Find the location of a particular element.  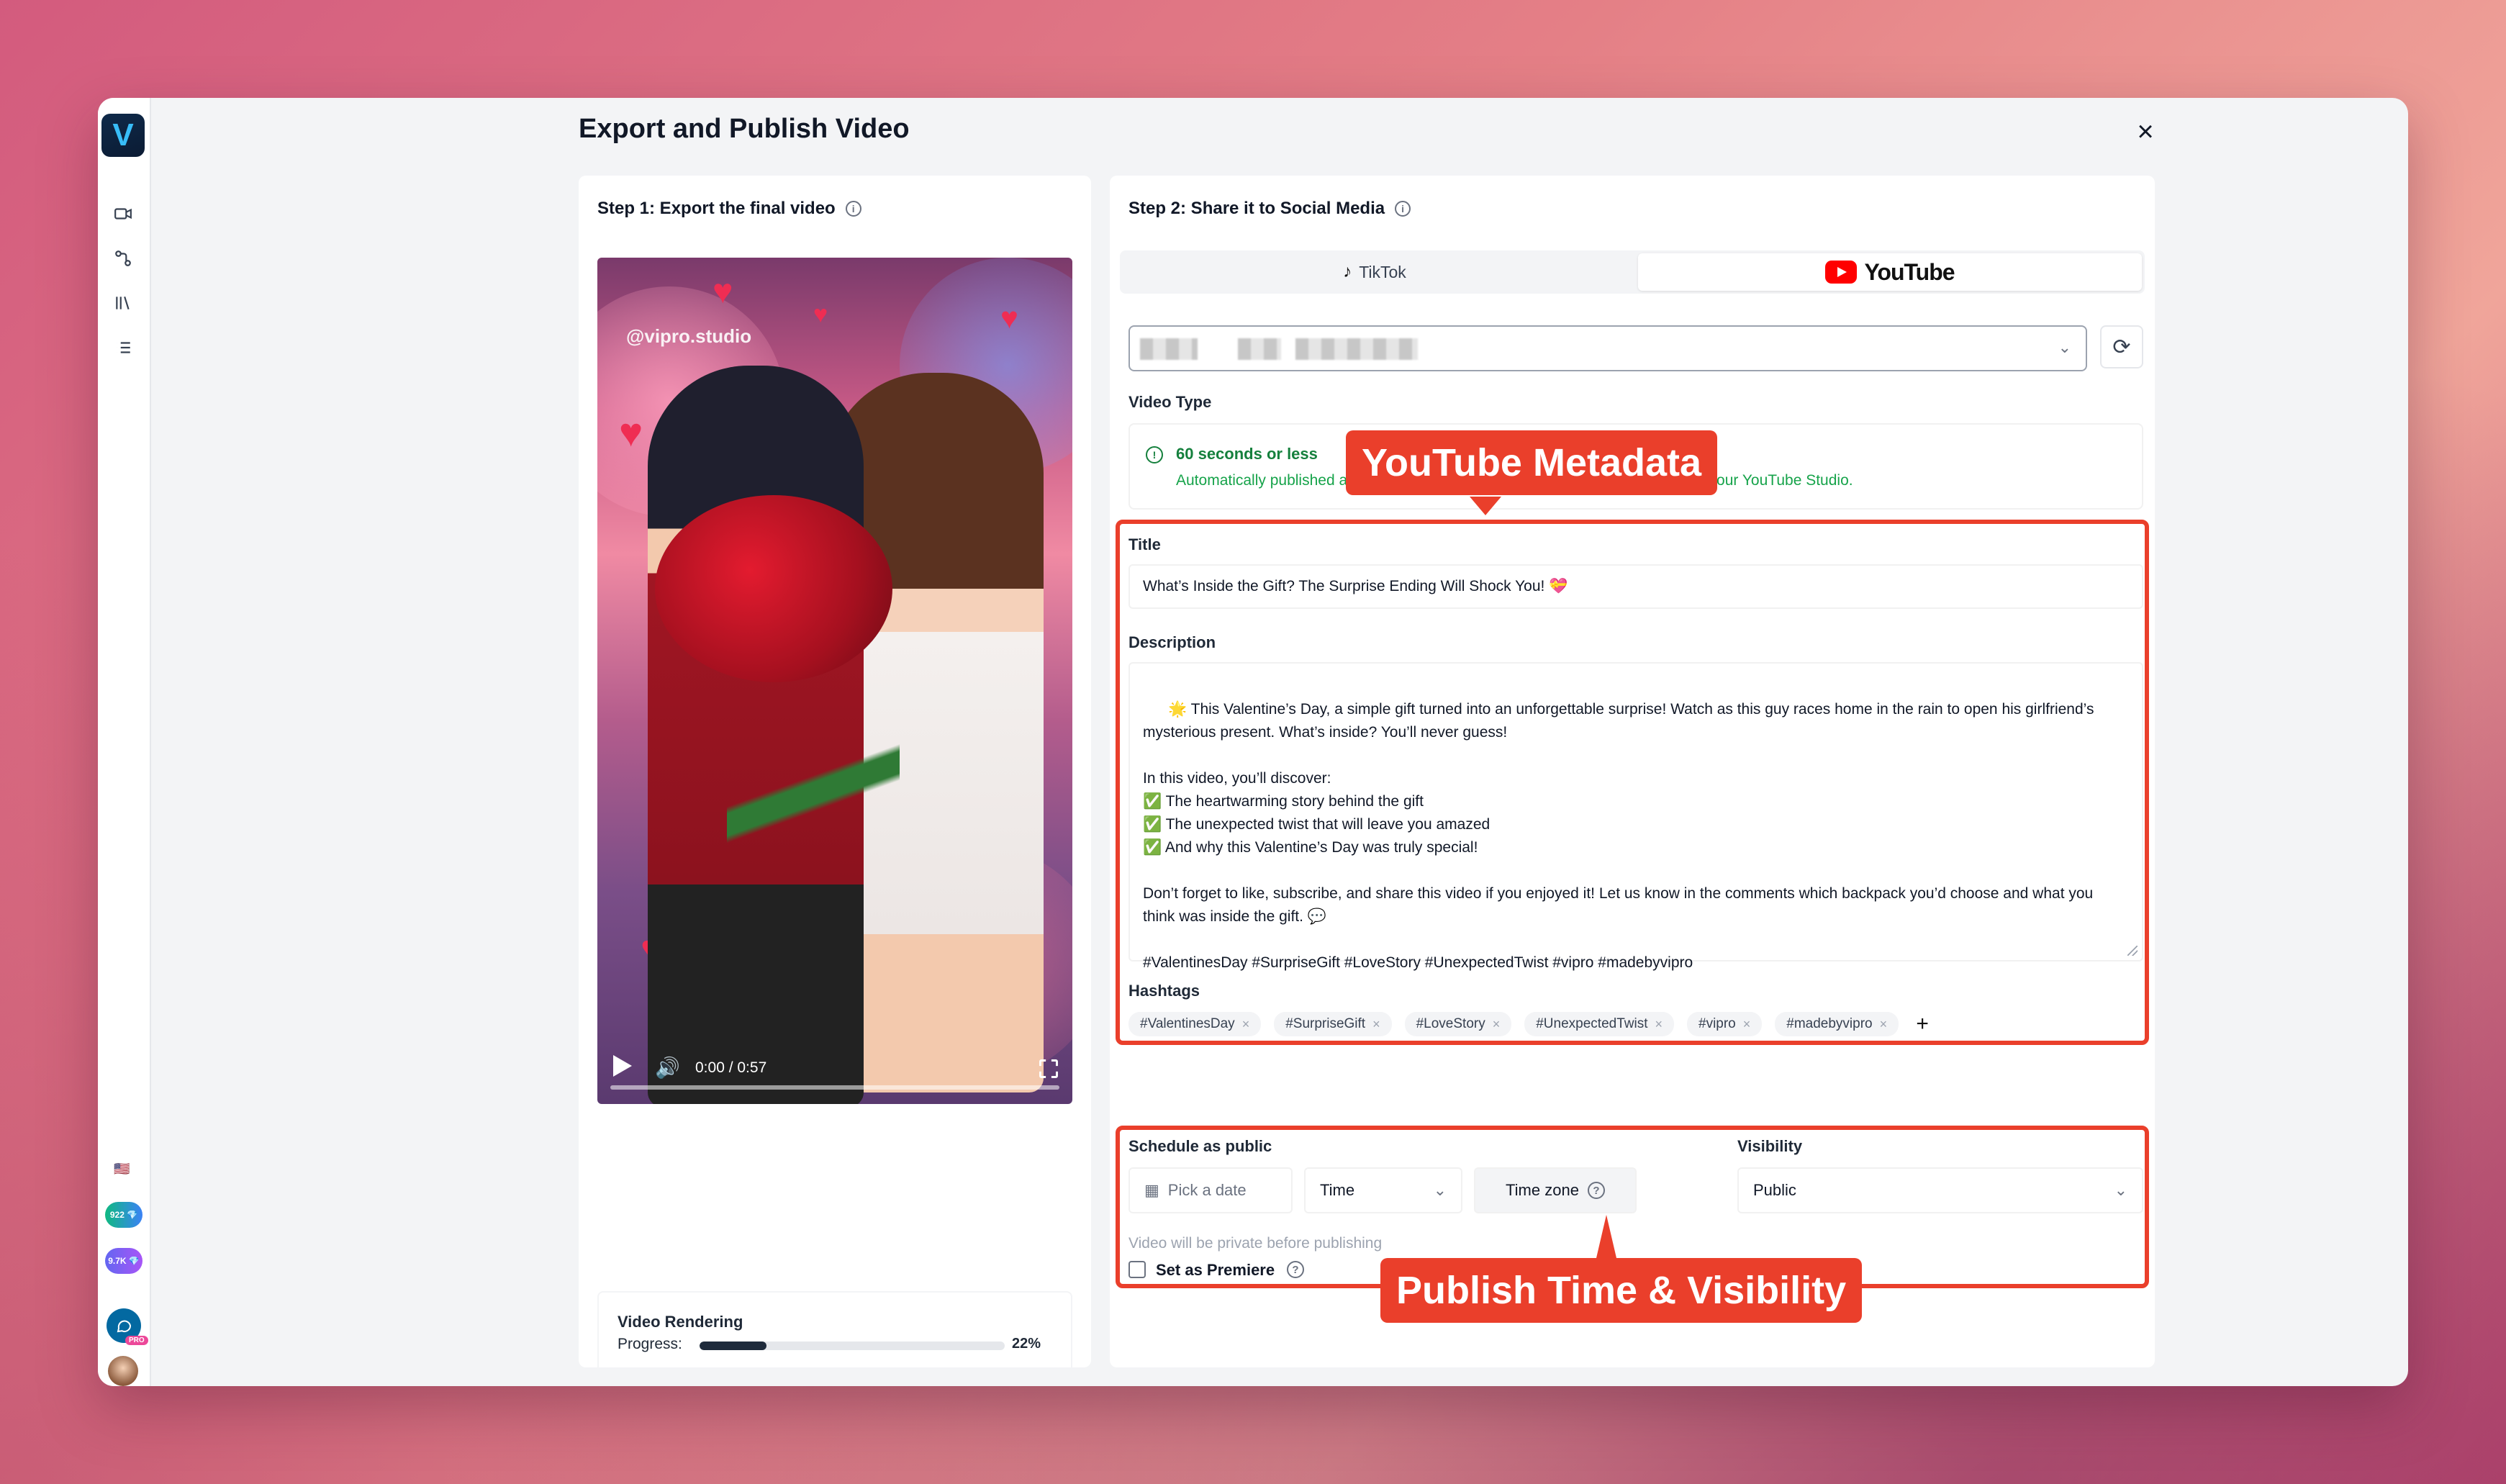

video-time: 0:00 / 0:57 is located at coordinates (731, 1067).